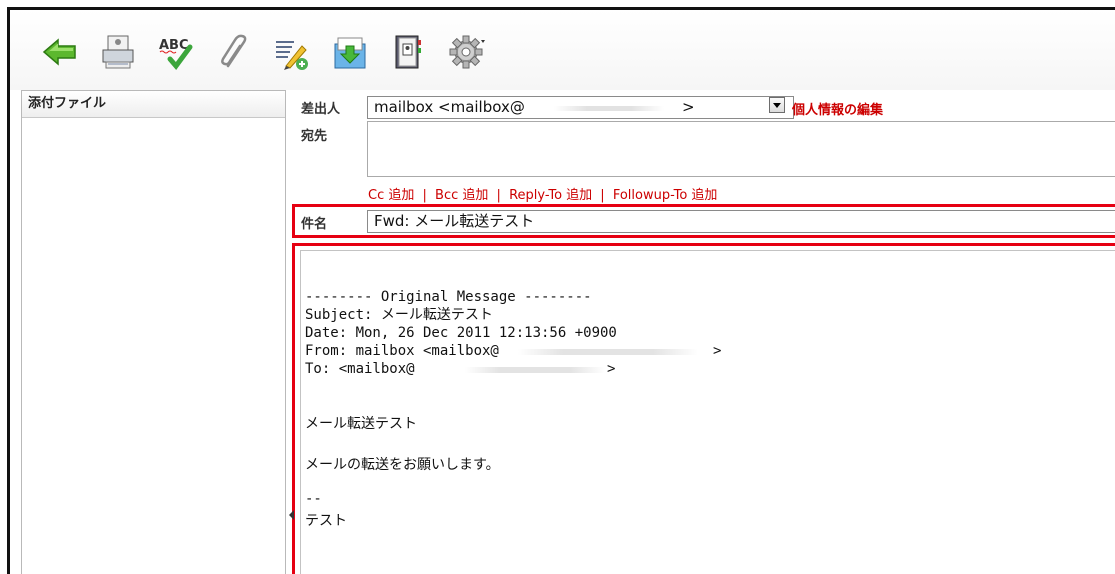 Image resolution: width=1115 pixels, height=574 pixels. What do you see at coordinates (174, 45) in the screenshot?
I see `spellcheck-text: ABC` at bounding box center [174, 45].